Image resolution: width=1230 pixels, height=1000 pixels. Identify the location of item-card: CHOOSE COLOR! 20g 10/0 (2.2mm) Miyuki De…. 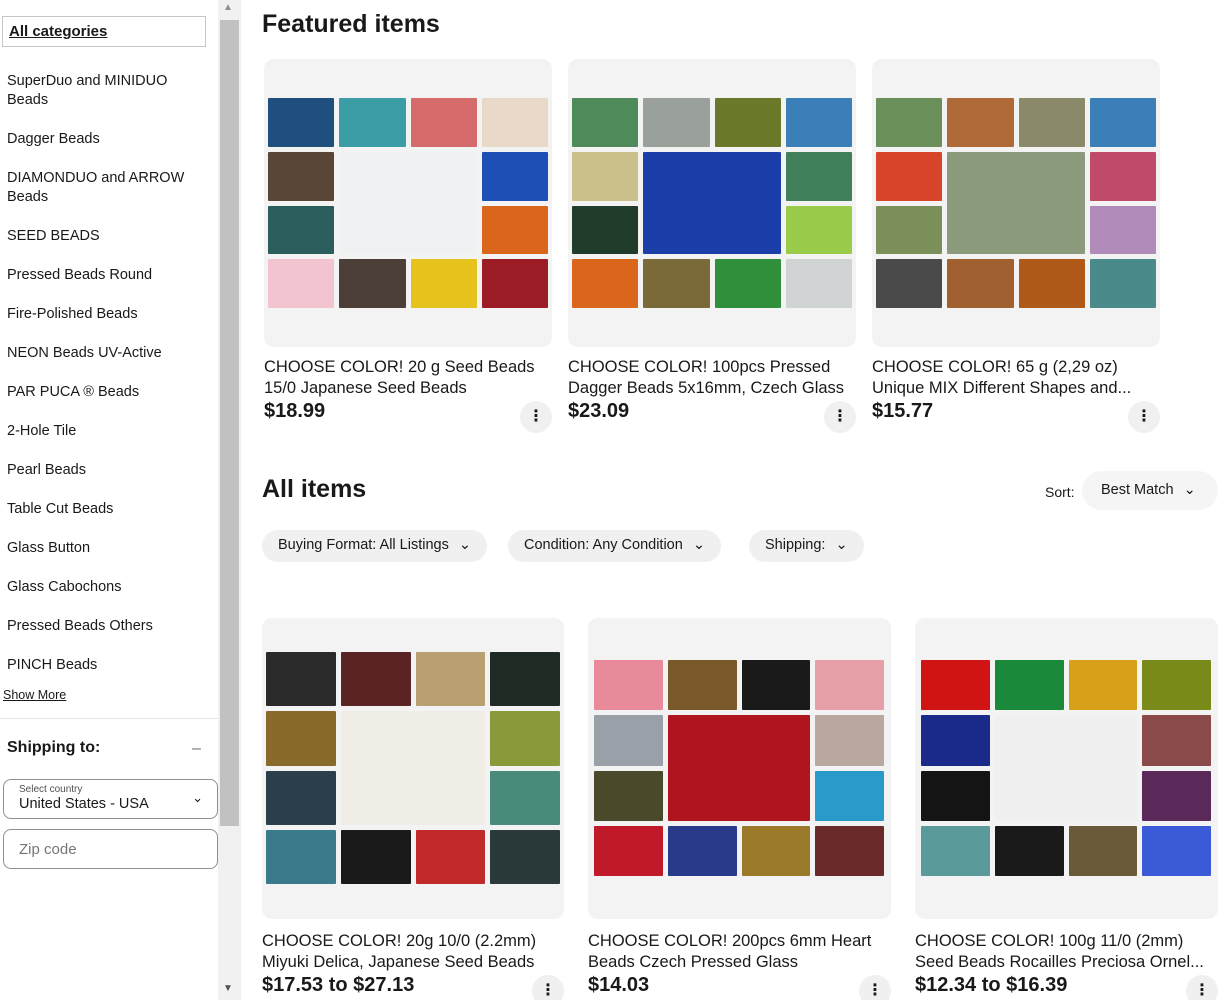
(413, 809).